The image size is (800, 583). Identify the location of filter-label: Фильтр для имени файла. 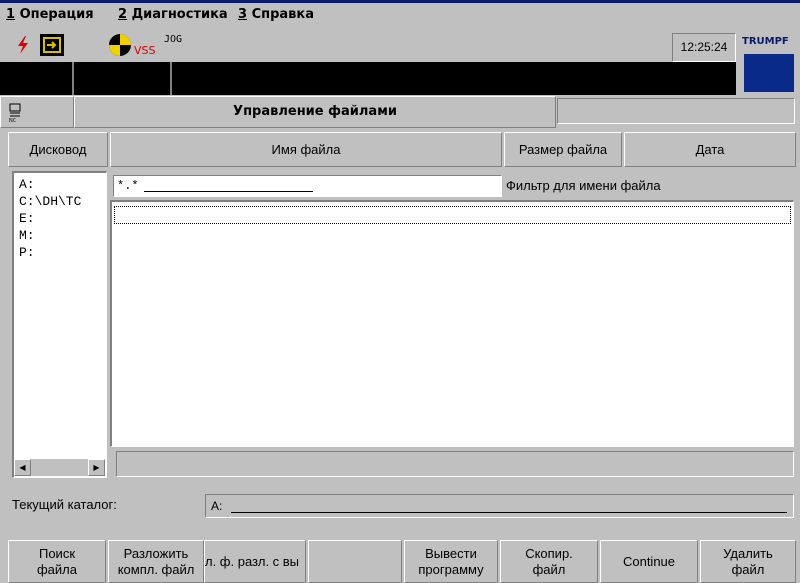
(583, 185).